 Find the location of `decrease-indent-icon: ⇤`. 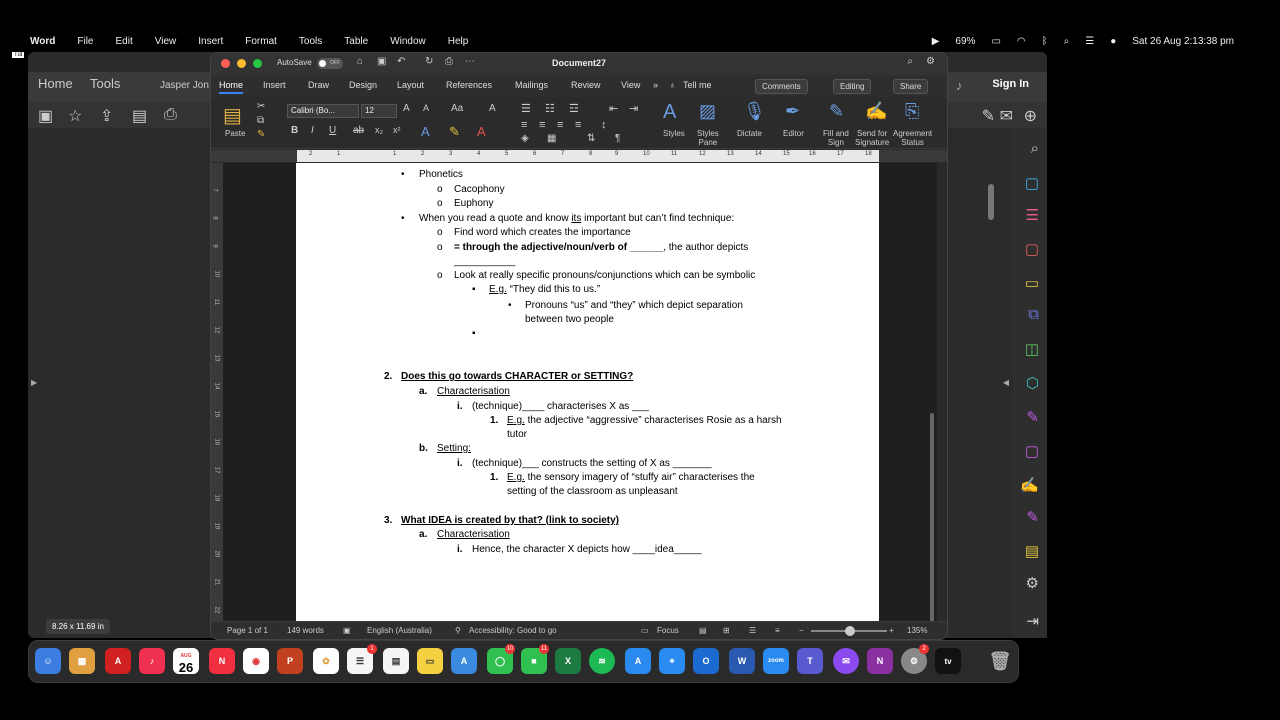

decrease-indent-icon: ⇤ is located at coordinates (613, 108).